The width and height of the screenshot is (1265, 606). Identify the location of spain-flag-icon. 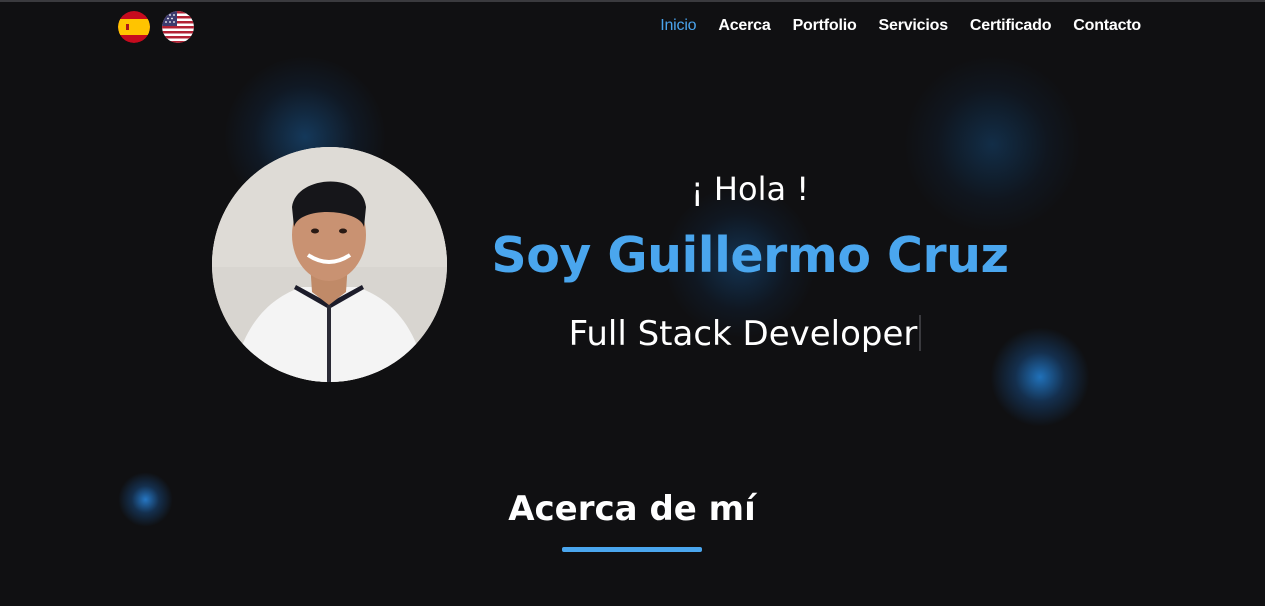
(134, 27).